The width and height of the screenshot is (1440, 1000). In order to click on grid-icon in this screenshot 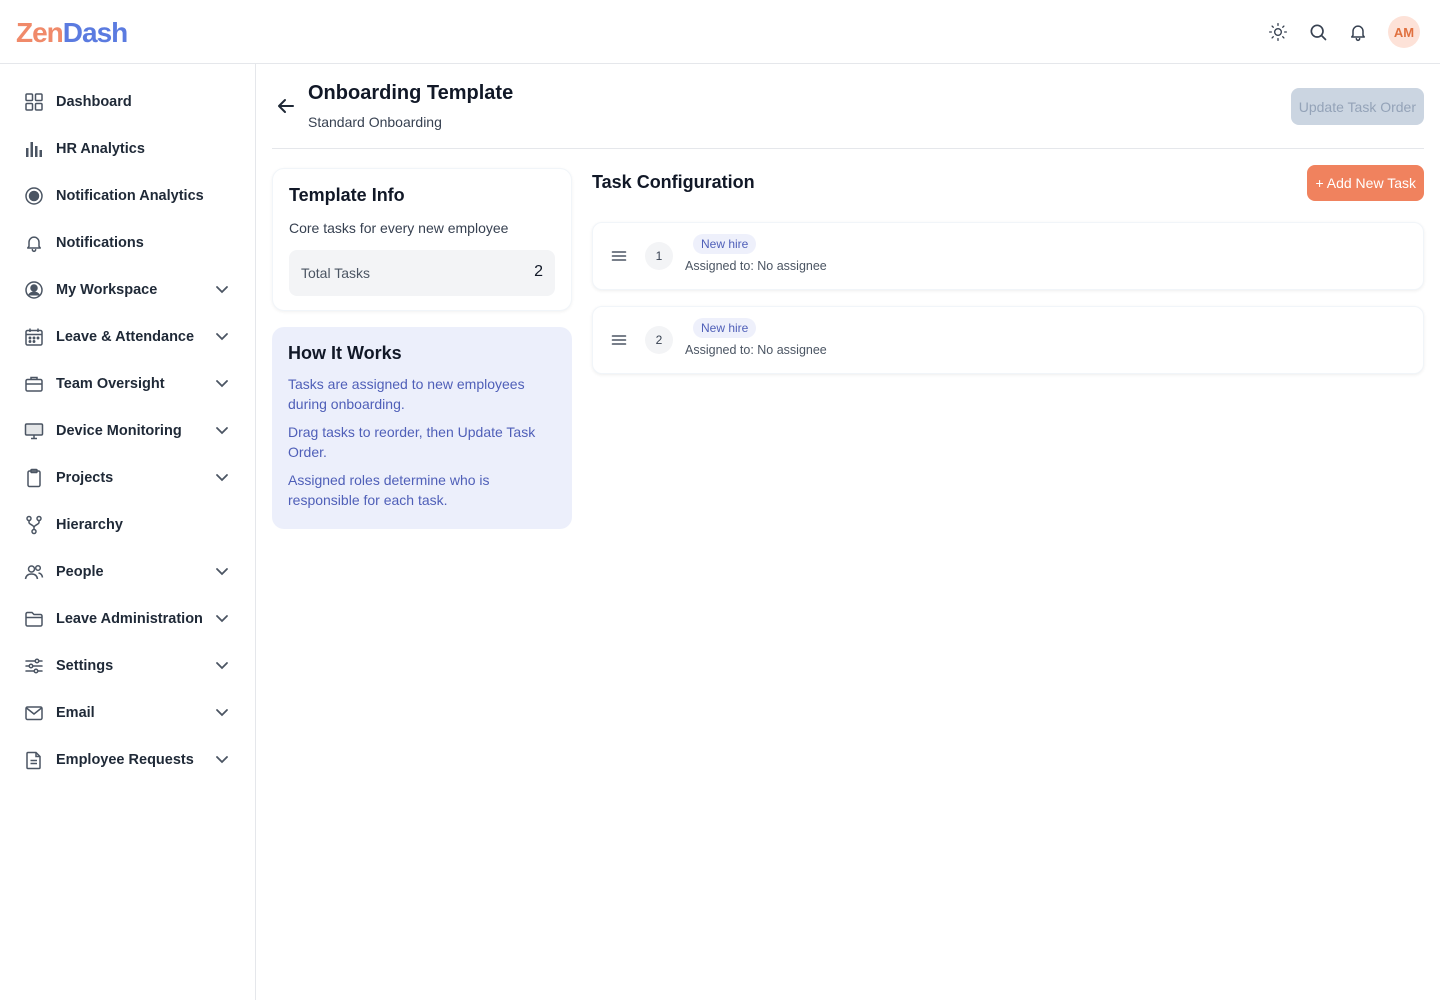, I will do `click(34, 102)`.